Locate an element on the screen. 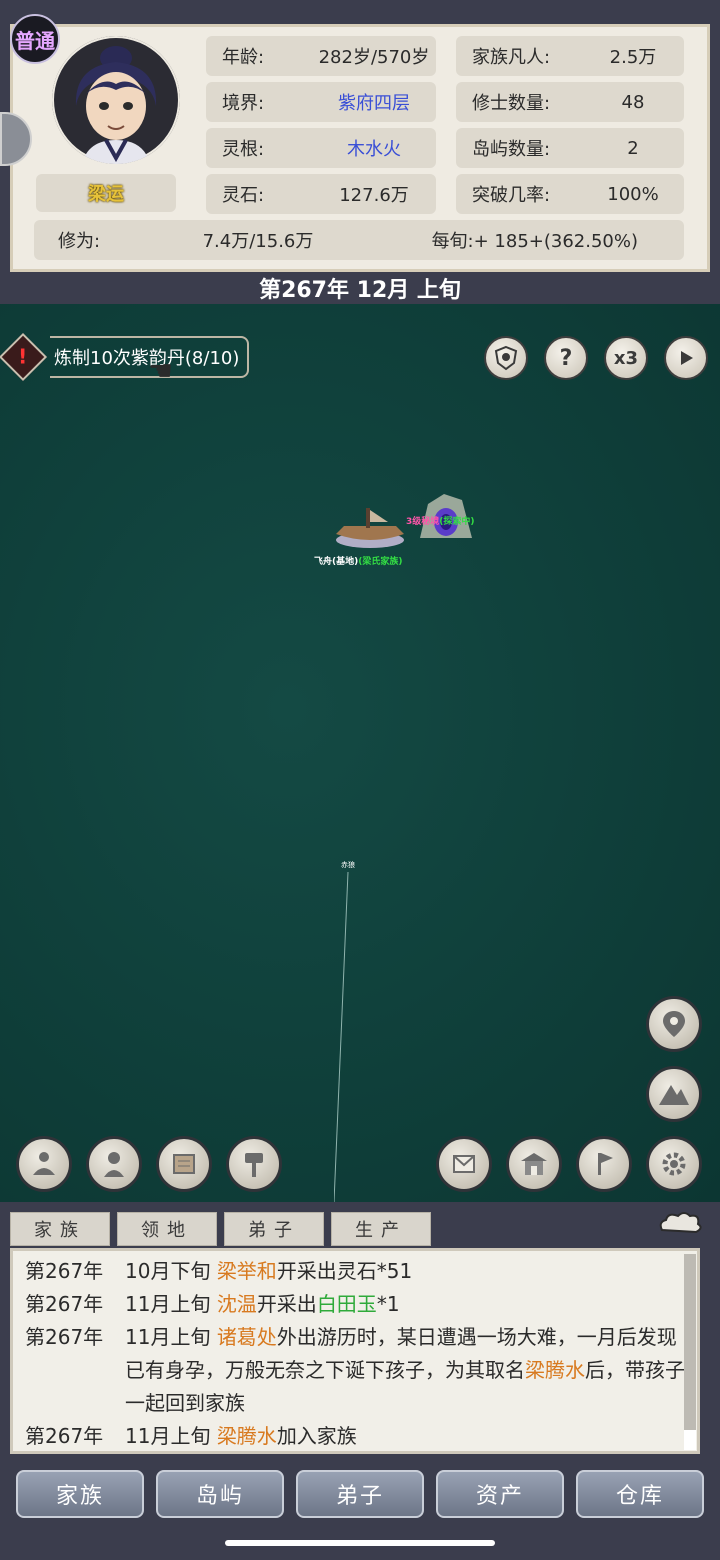 This screenshot has height=1560, width=720. current-date: 第267年 12月 上旬 is located at coordinates (360, 290).